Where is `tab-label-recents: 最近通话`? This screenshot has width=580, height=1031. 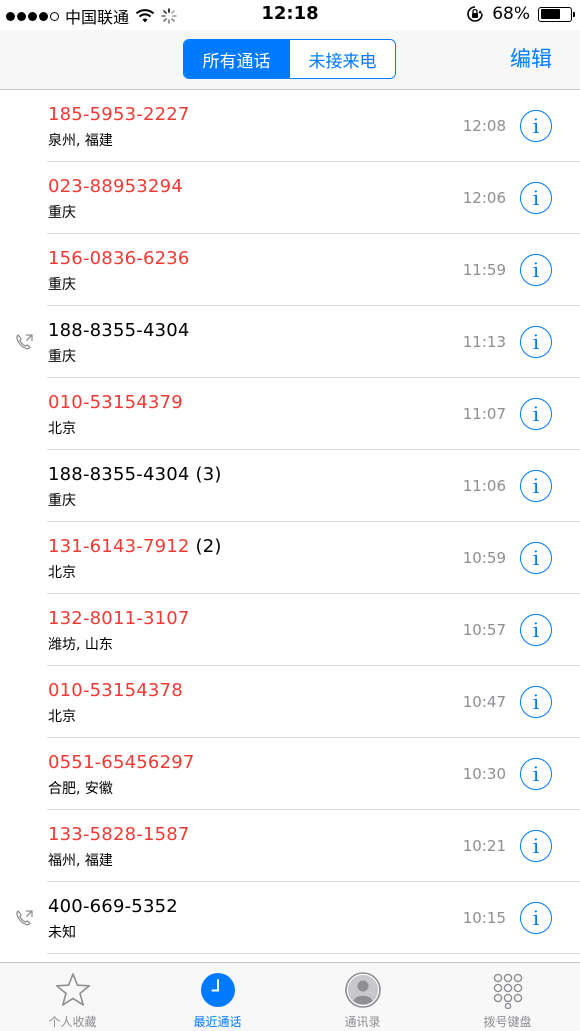
tab-label-recents: 最近通话 is located at coordinates (217, 1022).